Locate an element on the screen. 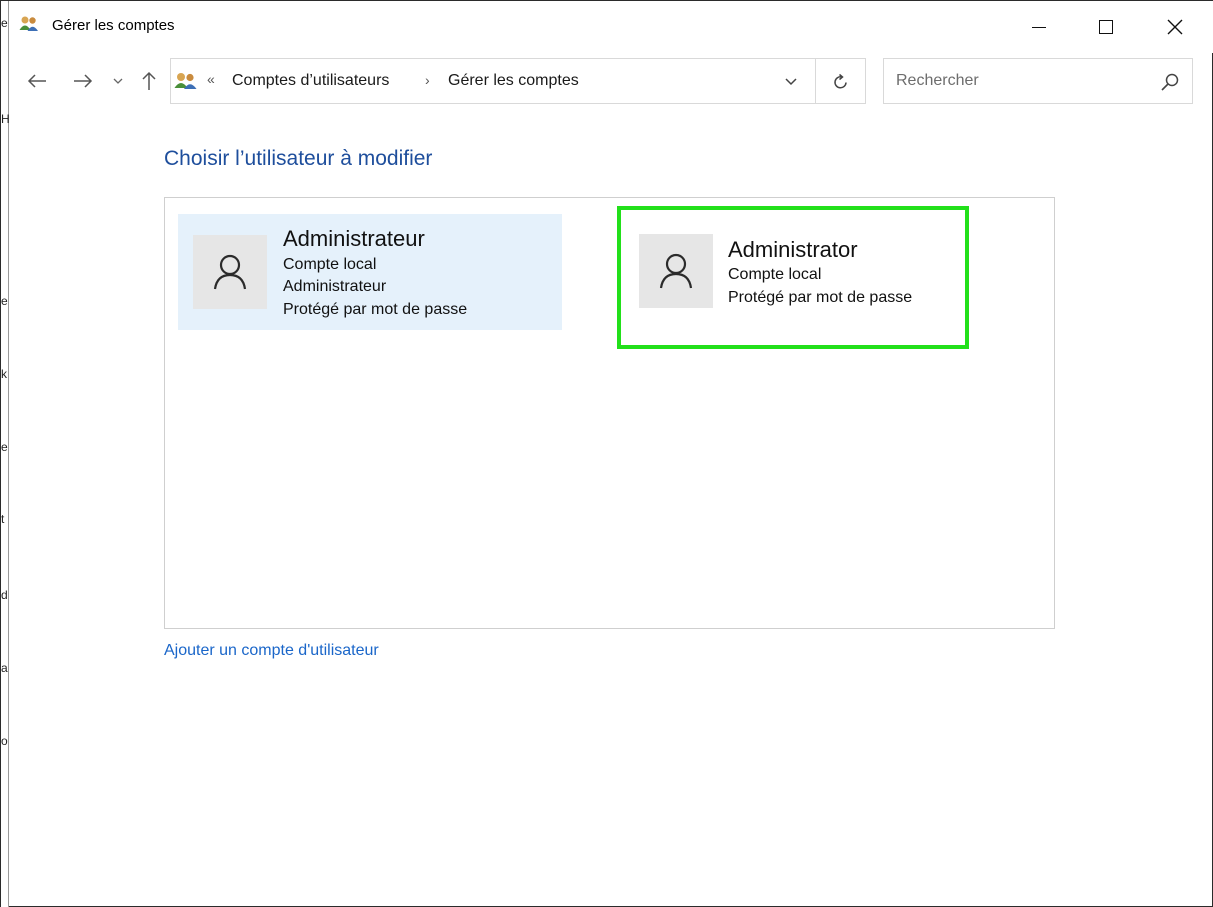  account-name: Administrator is located at coordinates (793, 249).